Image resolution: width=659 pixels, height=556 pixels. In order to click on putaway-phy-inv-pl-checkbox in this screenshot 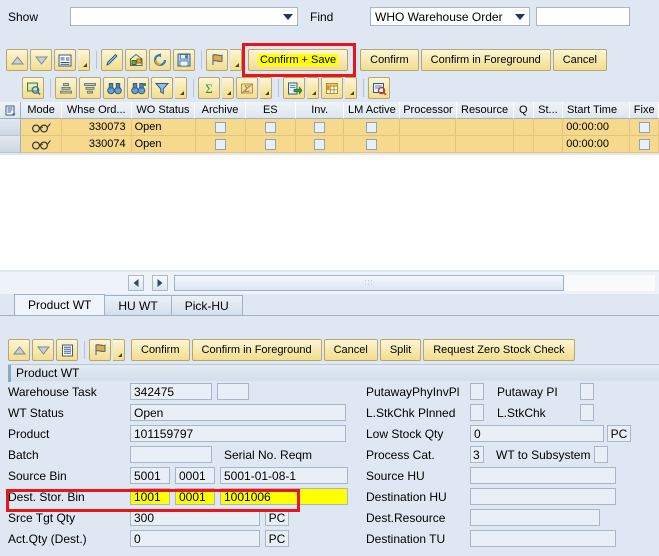, I will do `click(477, 391)`.